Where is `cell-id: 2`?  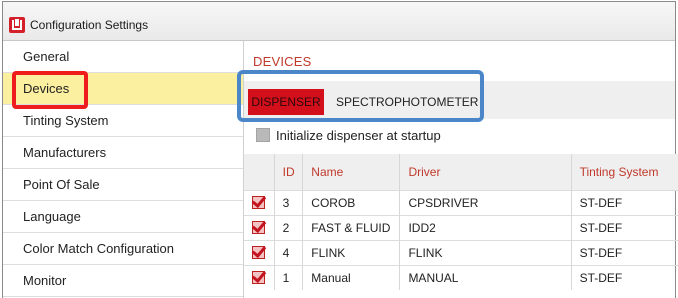
cell-id: 2 is located at coordinates (289, 228).